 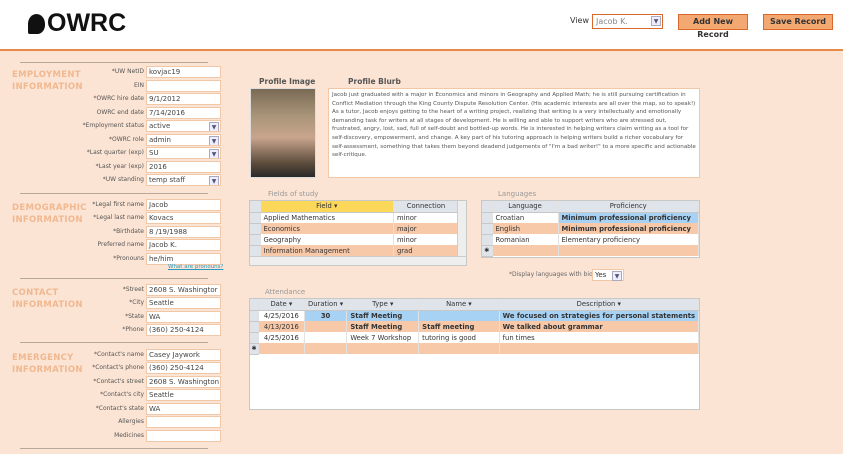 I want to click on medicines-field, so click(x=183, y=436).